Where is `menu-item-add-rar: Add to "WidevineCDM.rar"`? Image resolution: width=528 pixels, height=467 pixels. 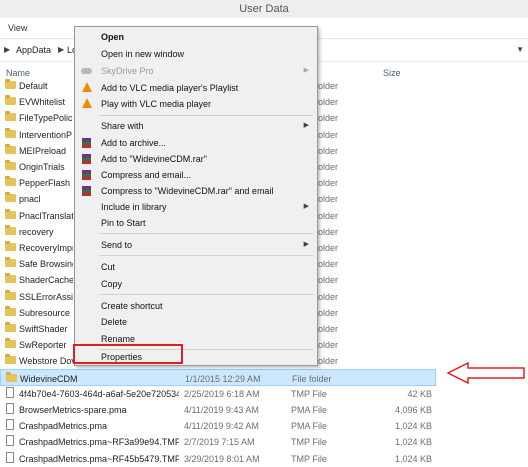 menu-item-add-rar: Add to "WidevineCDM.rar" is located at coordinates (196, 159).